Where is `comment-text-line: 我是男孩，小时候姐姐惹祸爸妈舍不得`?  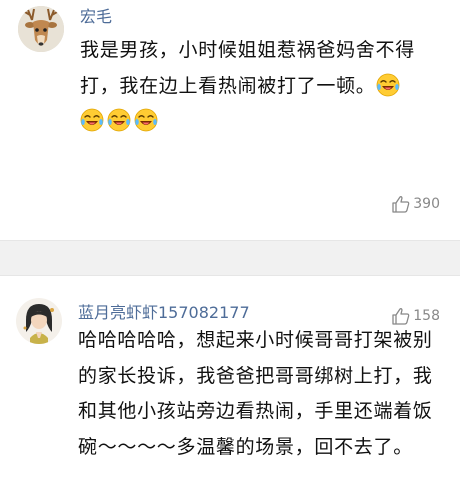 comment-text-line: 我是男孩，小时候姐姐惹祸爸妈舍不得 is located at coordinates (247, 50).